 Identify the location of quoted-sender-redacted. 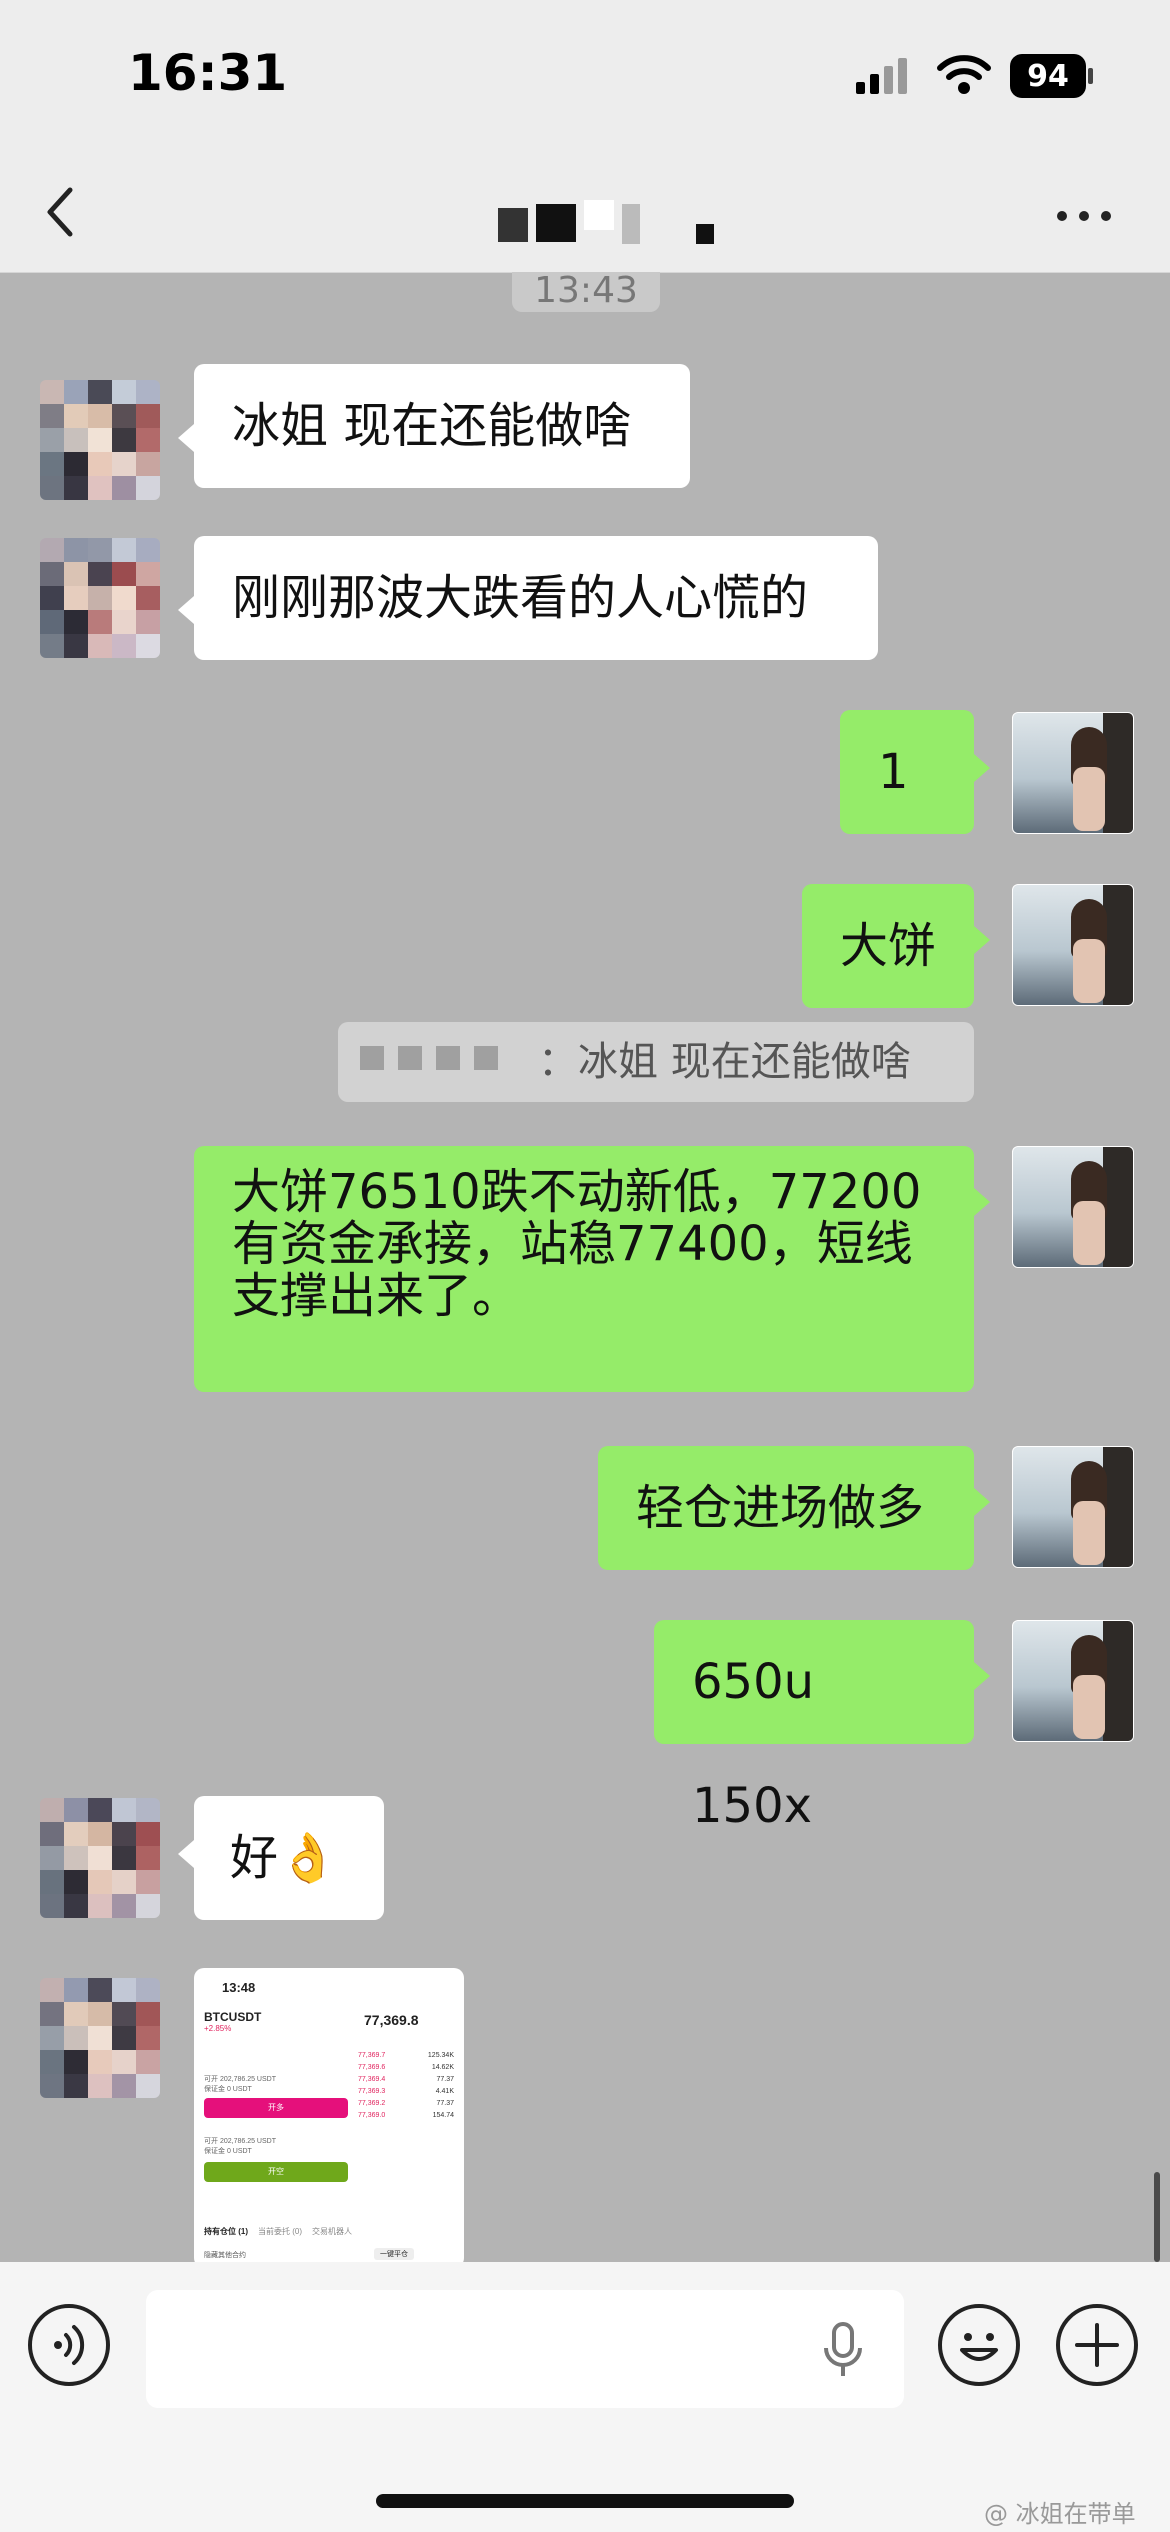
(429, 1058).